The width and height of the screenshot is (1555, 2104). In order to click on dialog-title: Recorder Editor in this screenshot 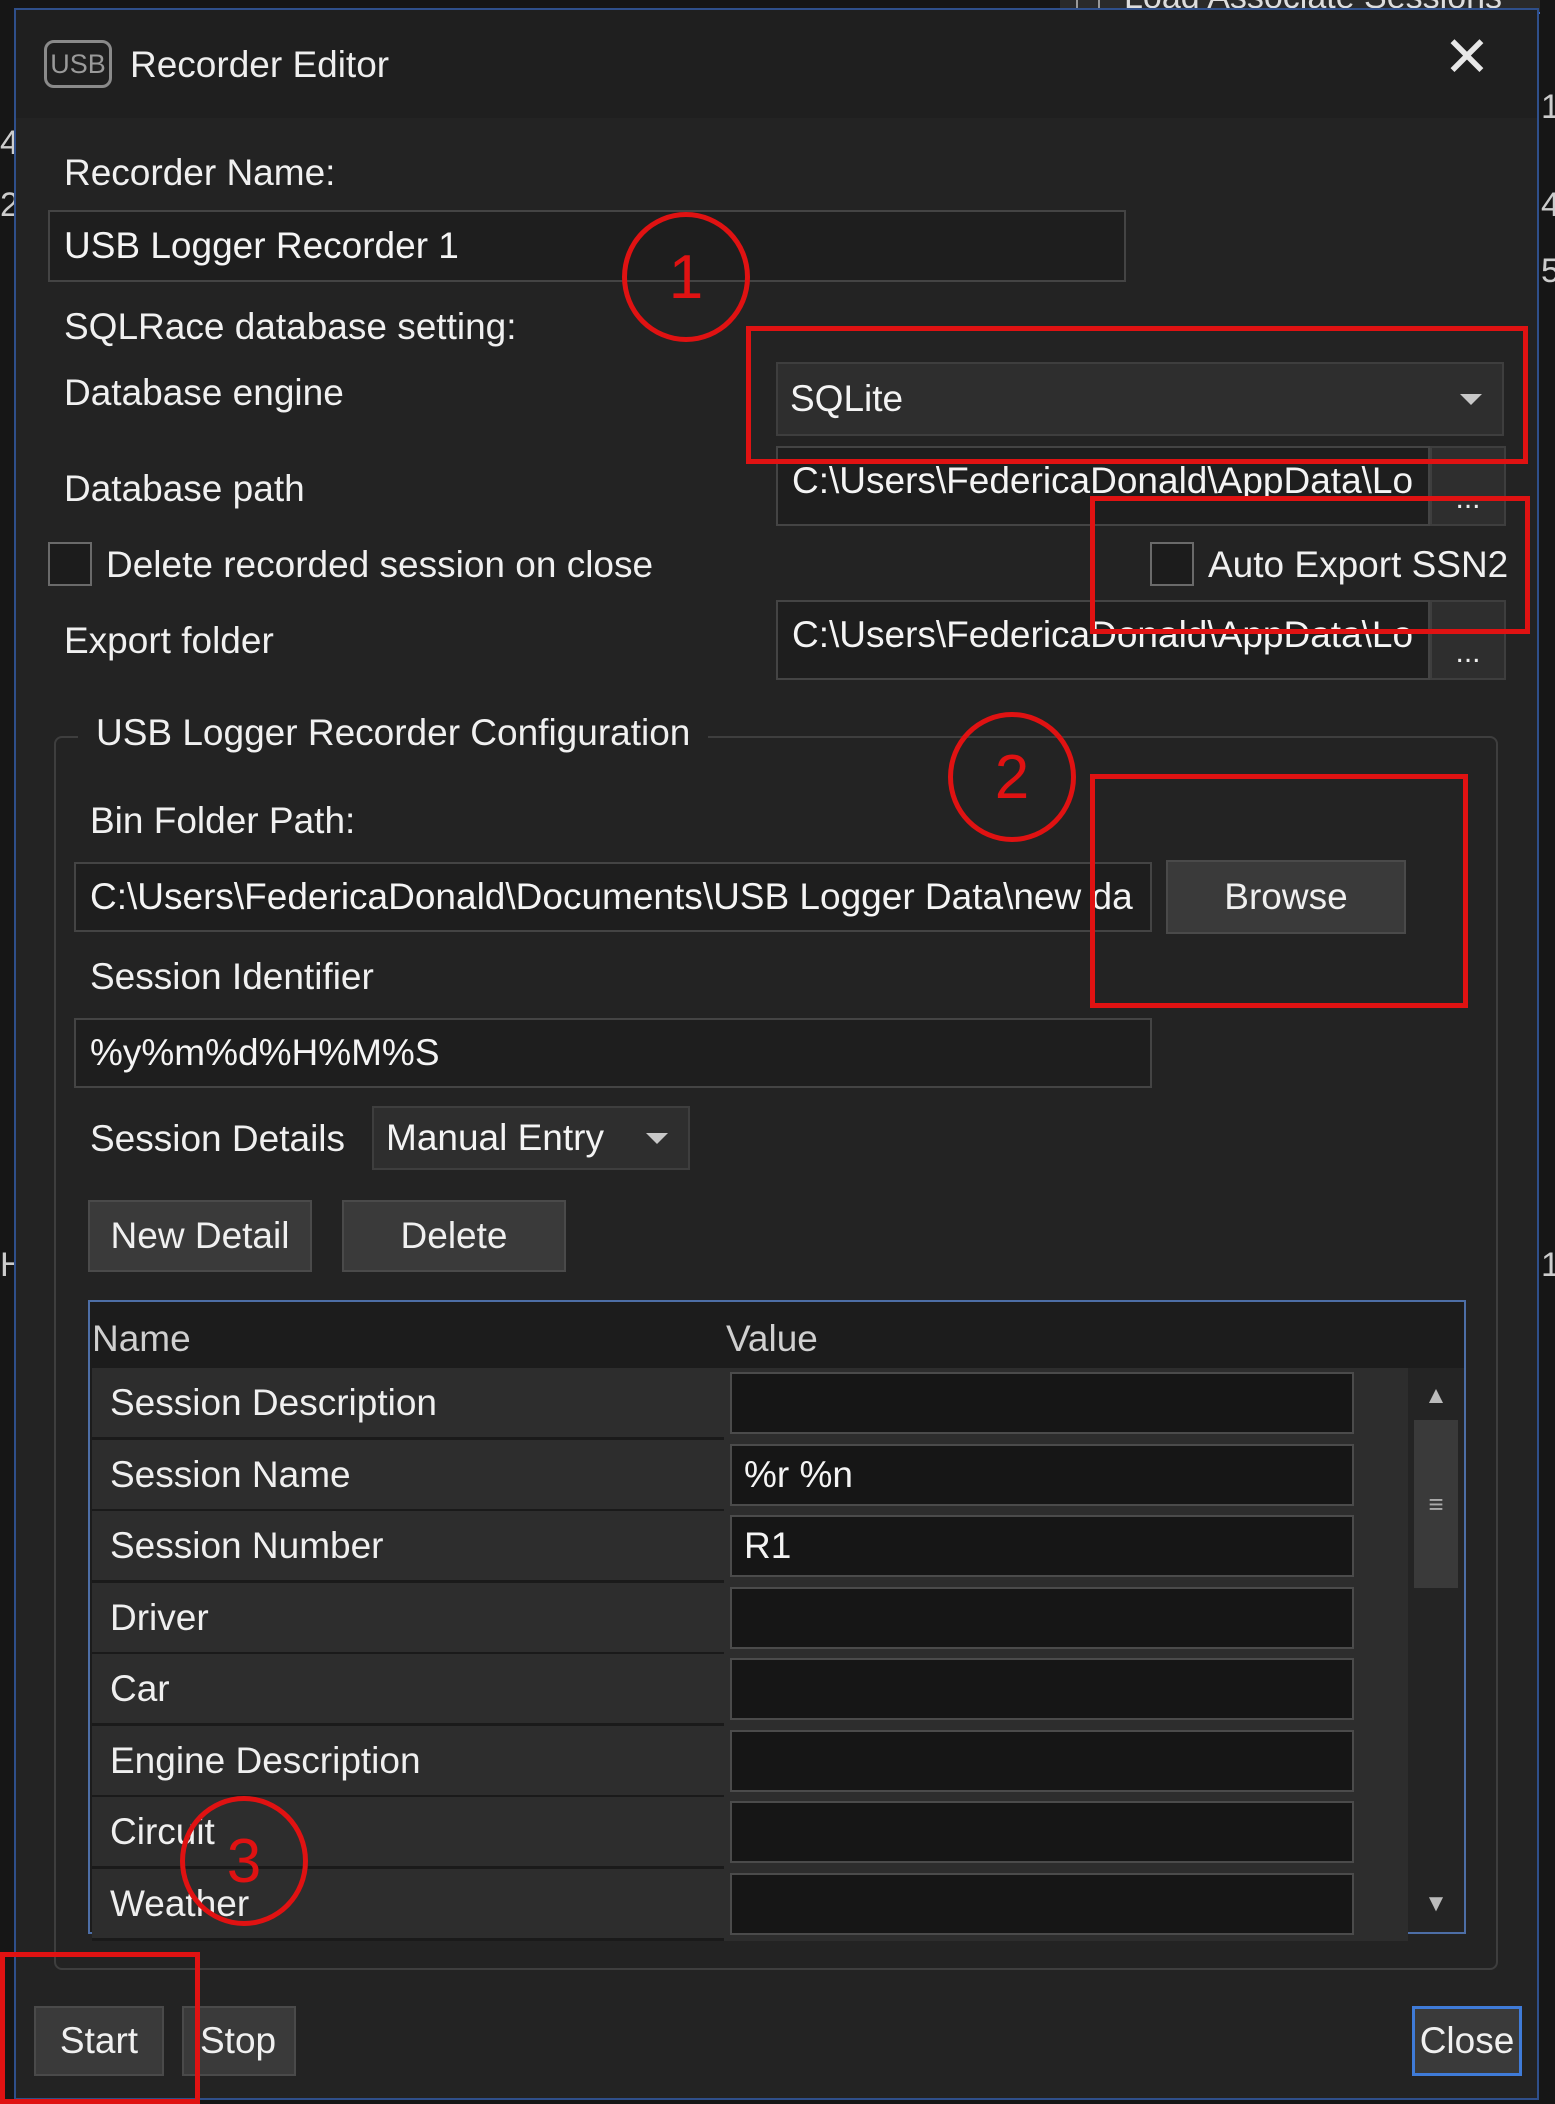, I will do `click(260, 64)`.